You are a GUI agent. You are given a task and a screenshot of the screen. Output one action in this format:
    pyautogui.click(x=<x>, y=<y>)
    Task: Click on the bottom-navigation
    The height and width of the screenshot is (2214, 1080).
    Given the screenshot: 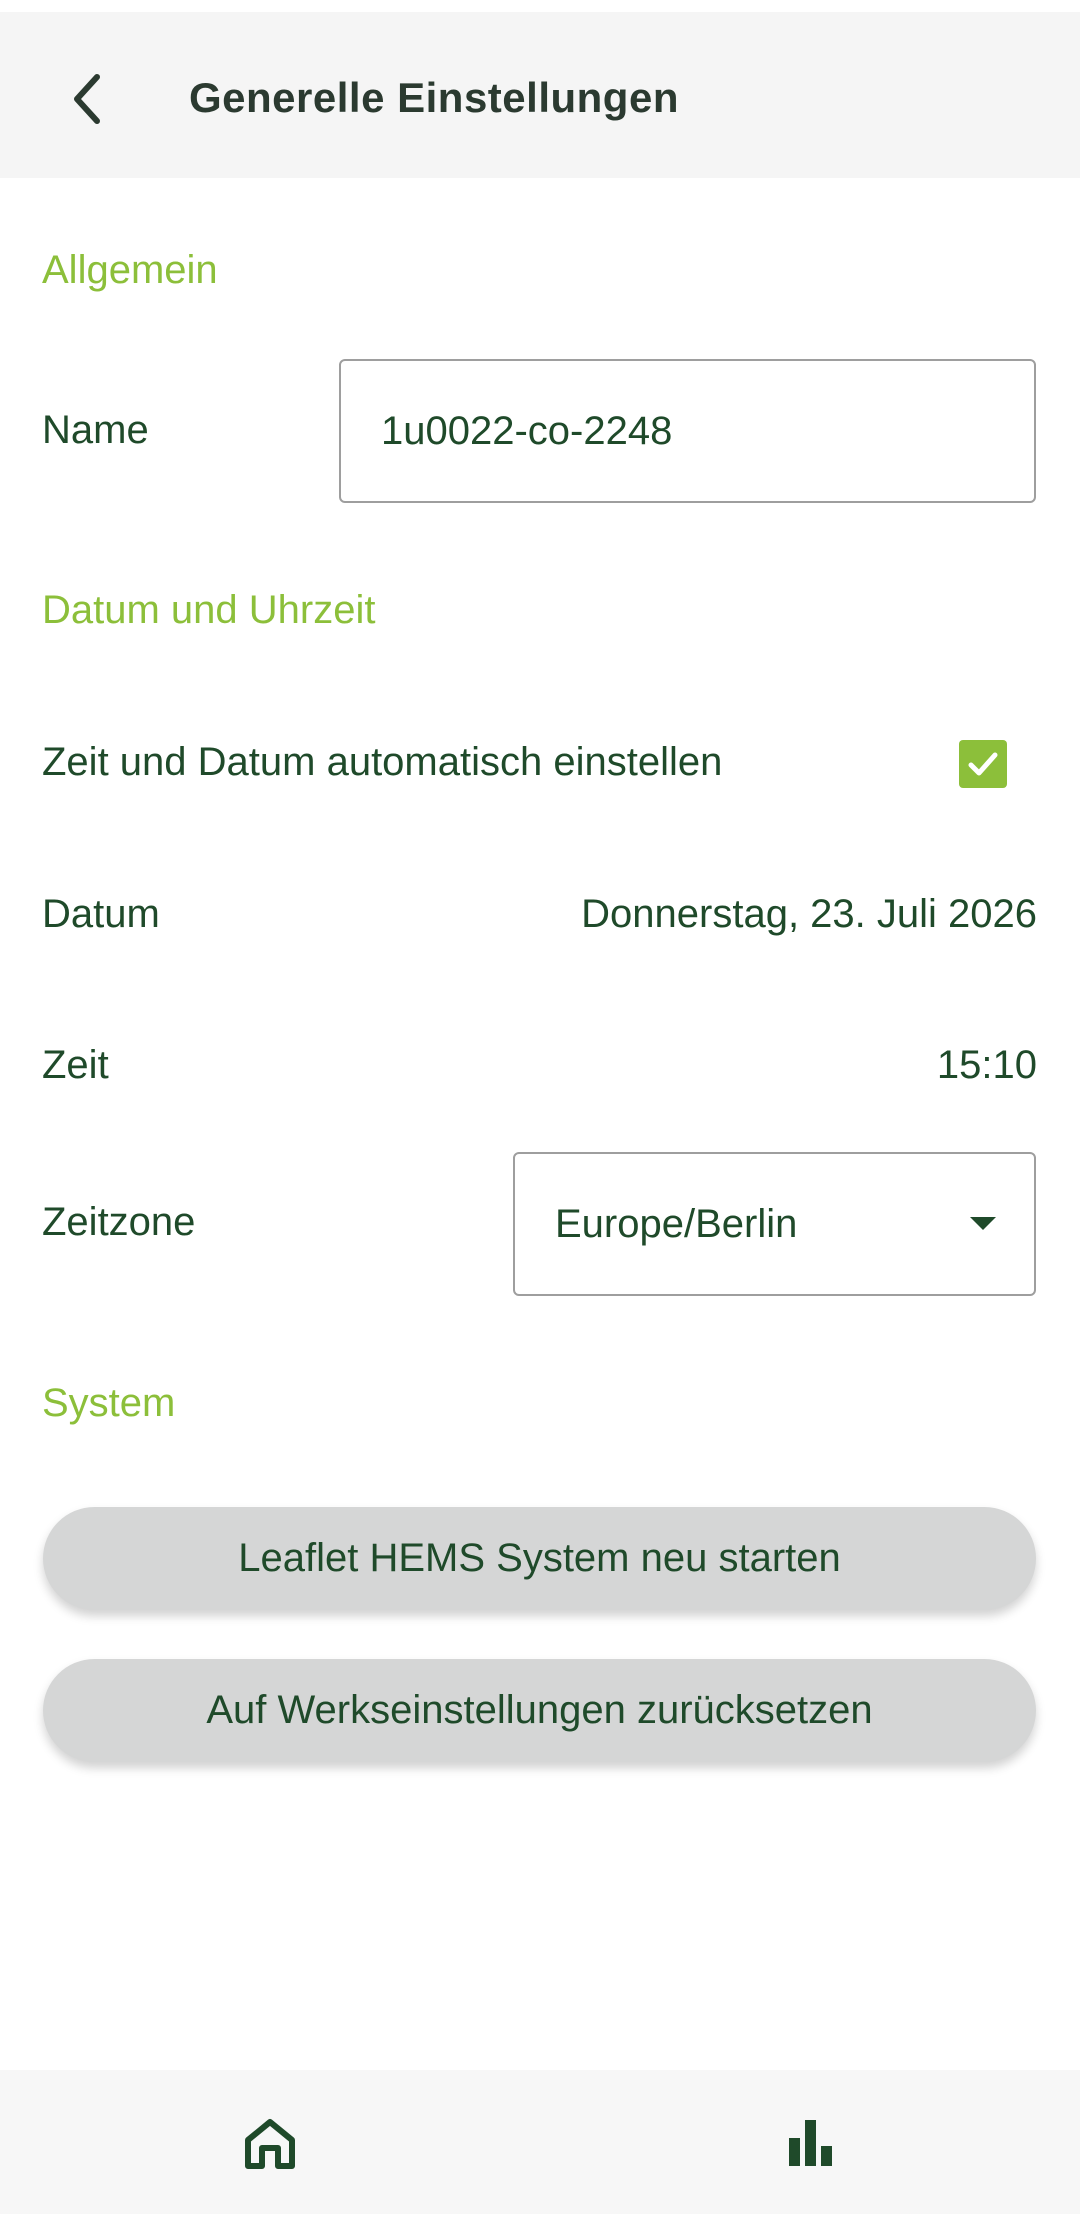 What is the action you would take?
    pyautogui.click(x=540, y=2142)
    